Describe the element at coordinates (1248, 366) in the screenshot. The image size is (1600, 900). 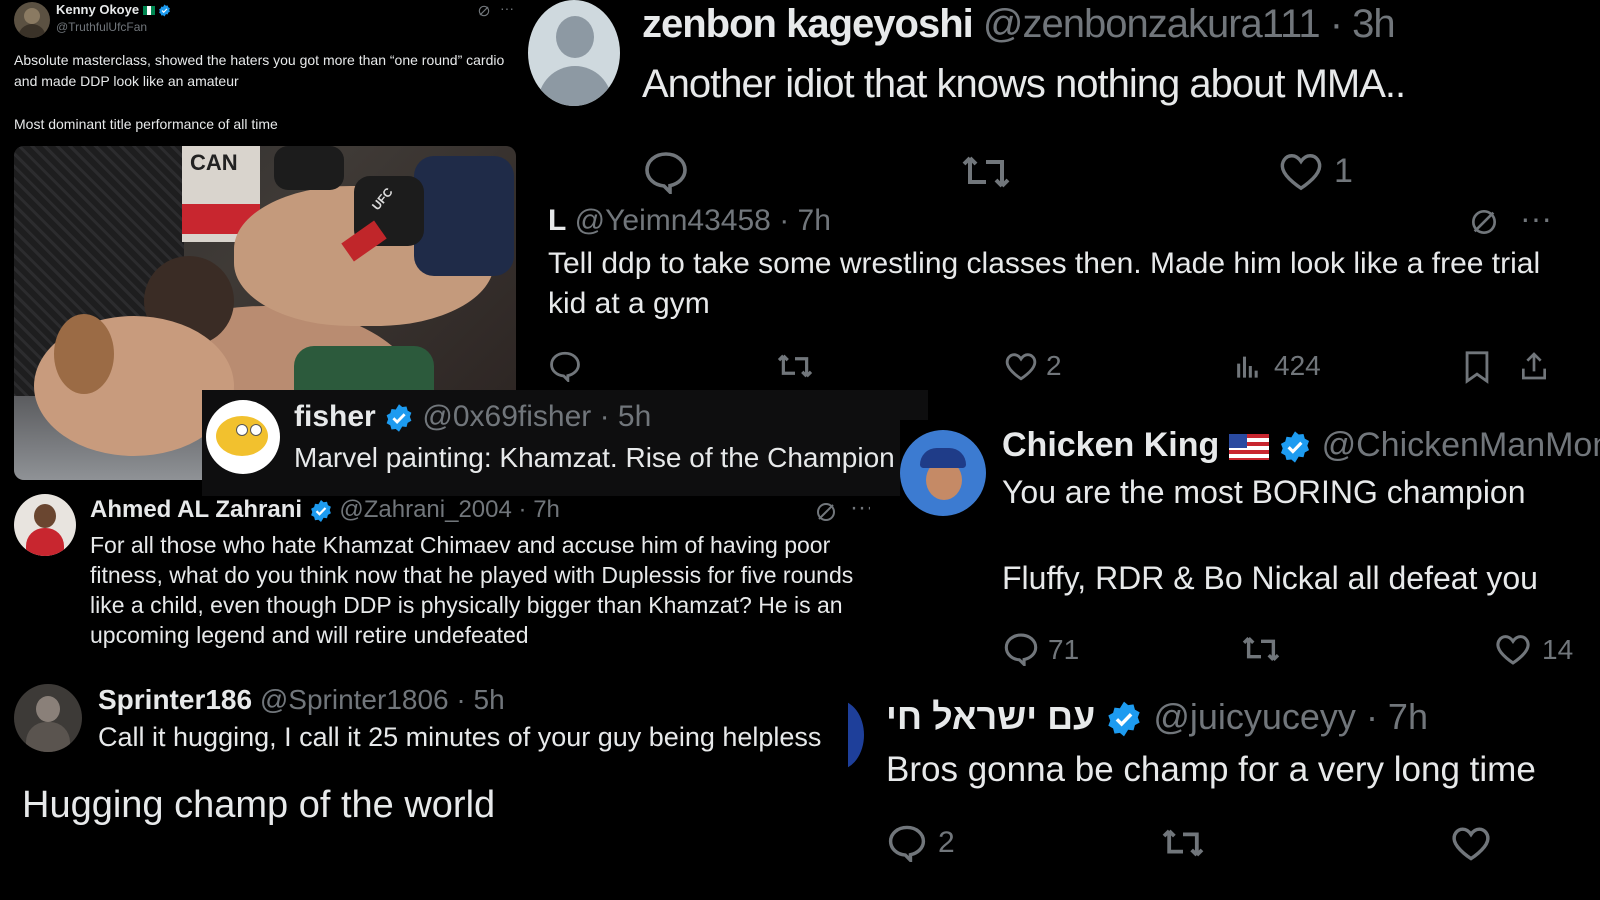
I see `views-icon` at that location.